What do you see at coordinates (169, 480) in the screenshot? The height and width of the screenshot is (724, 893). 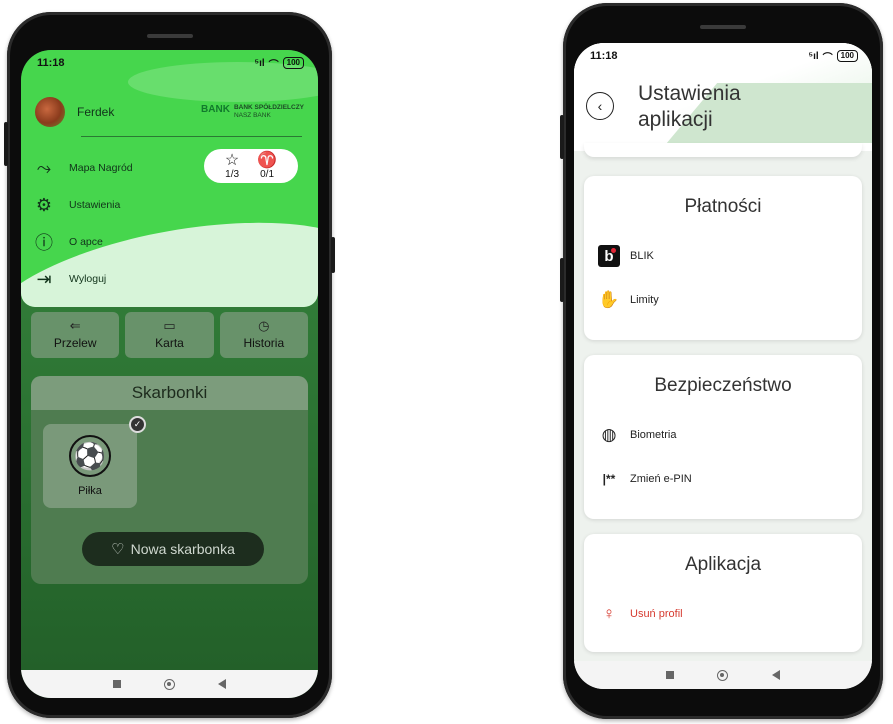 I see `skarbonki-panel: Skarbonki ⚽ Piłka ✓ ♡ Nowa skarbonka` at bounding box center [169, 480].